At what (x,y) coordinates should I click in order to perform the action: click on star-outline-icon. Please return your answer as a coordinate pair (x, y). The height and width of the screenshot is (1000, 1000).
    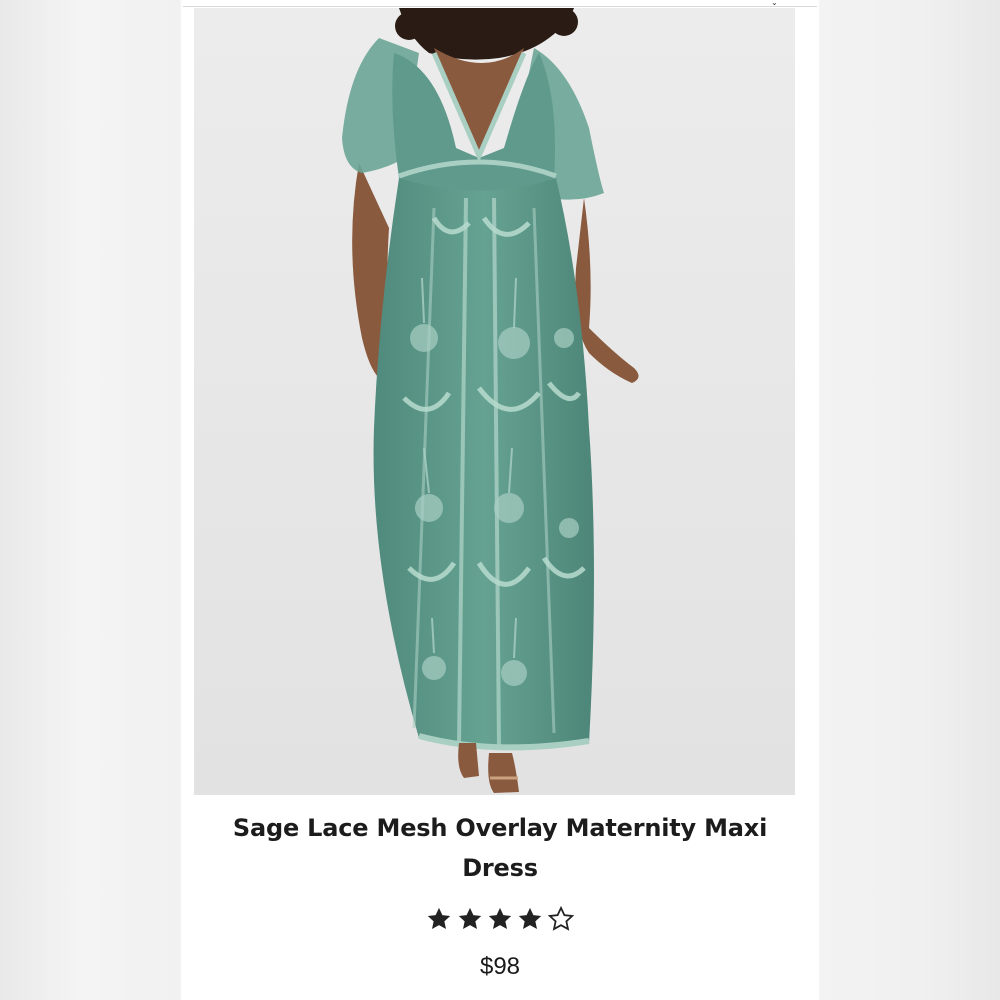
    Looking at the image, I should click on (561, 918).